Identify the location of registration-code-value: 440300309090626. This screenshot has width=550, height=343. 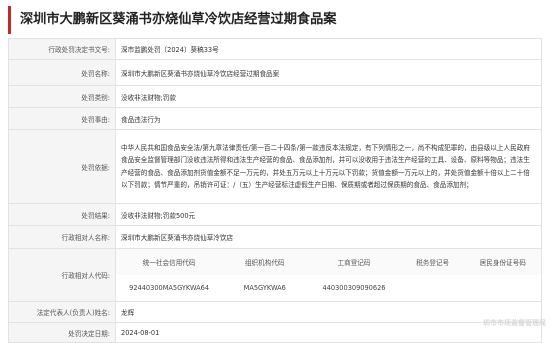
(354, 288).